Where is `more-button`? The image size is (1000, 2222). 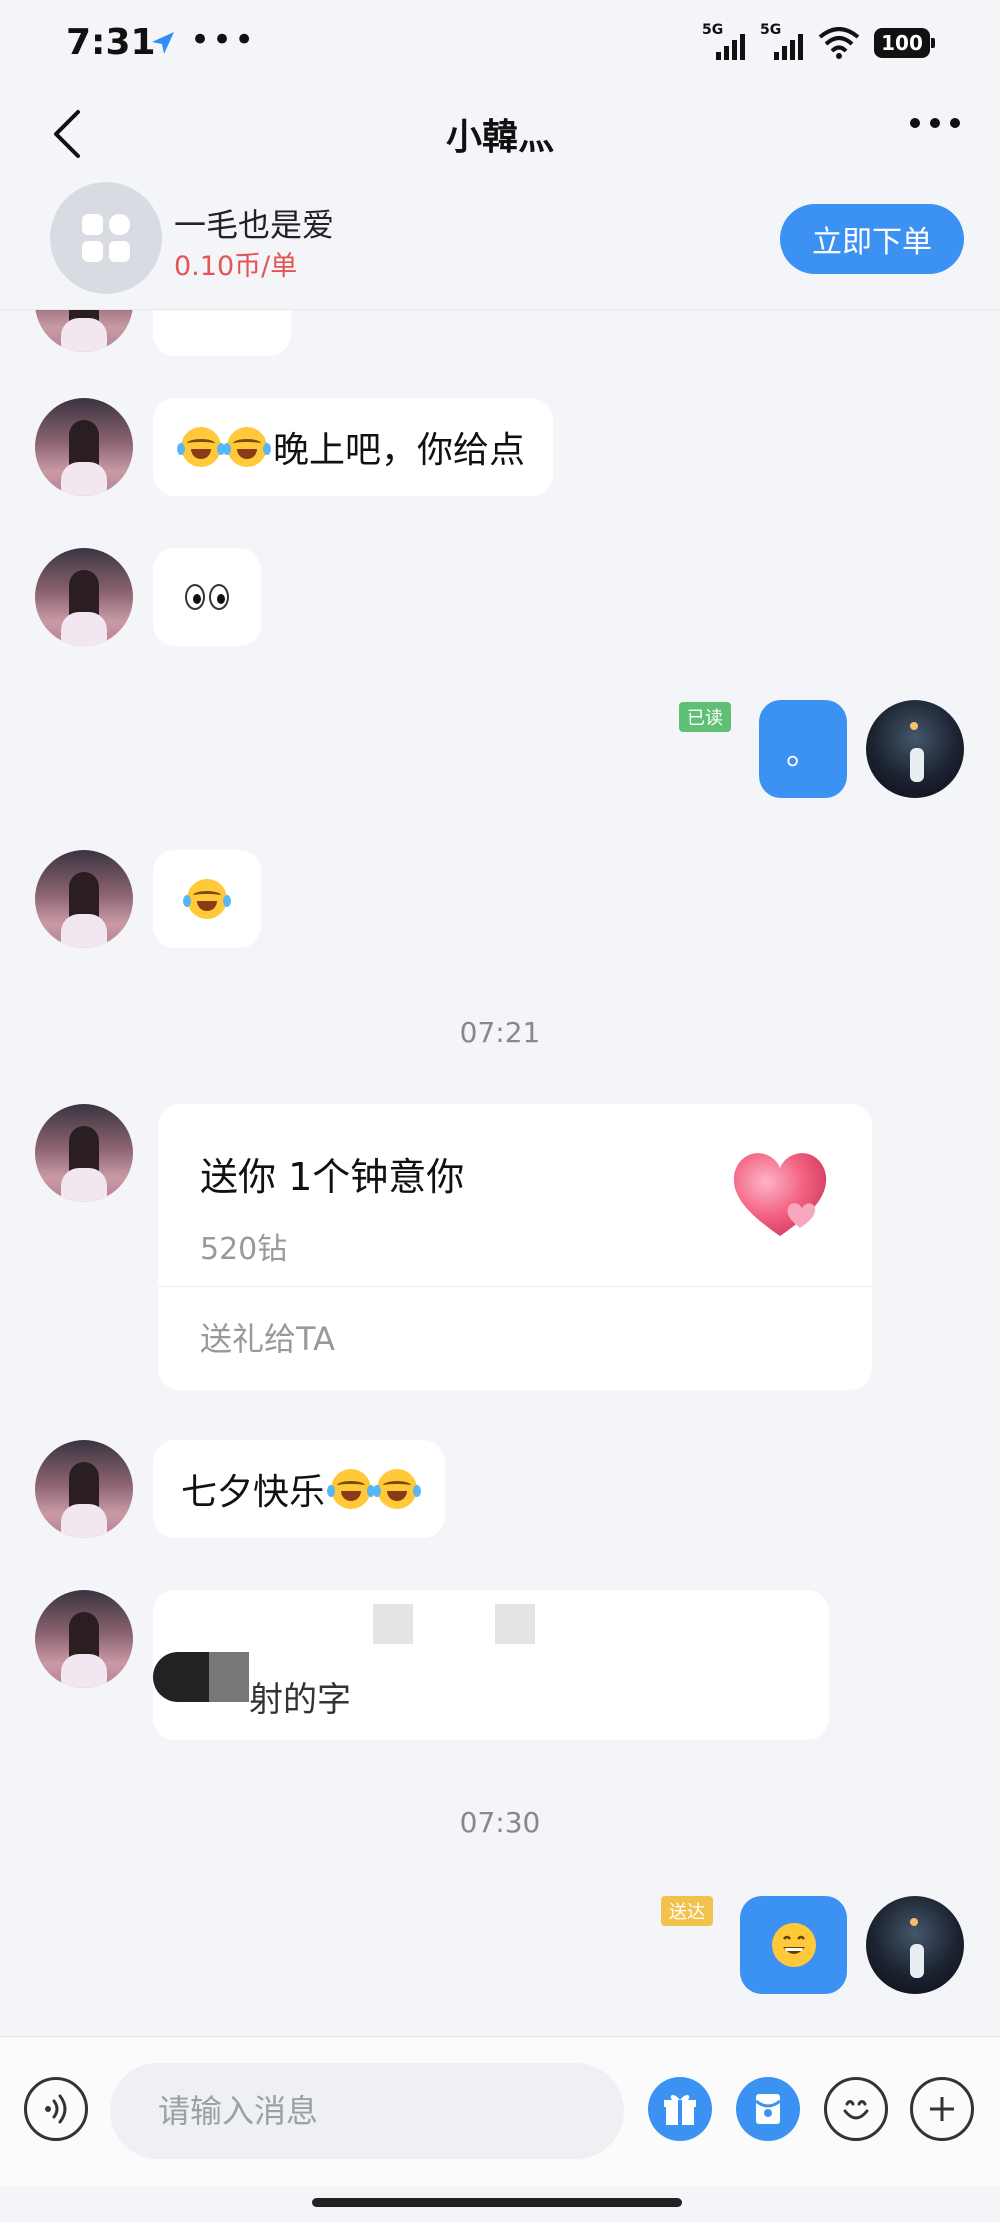 more-button is located at coordinates (942, 2109).